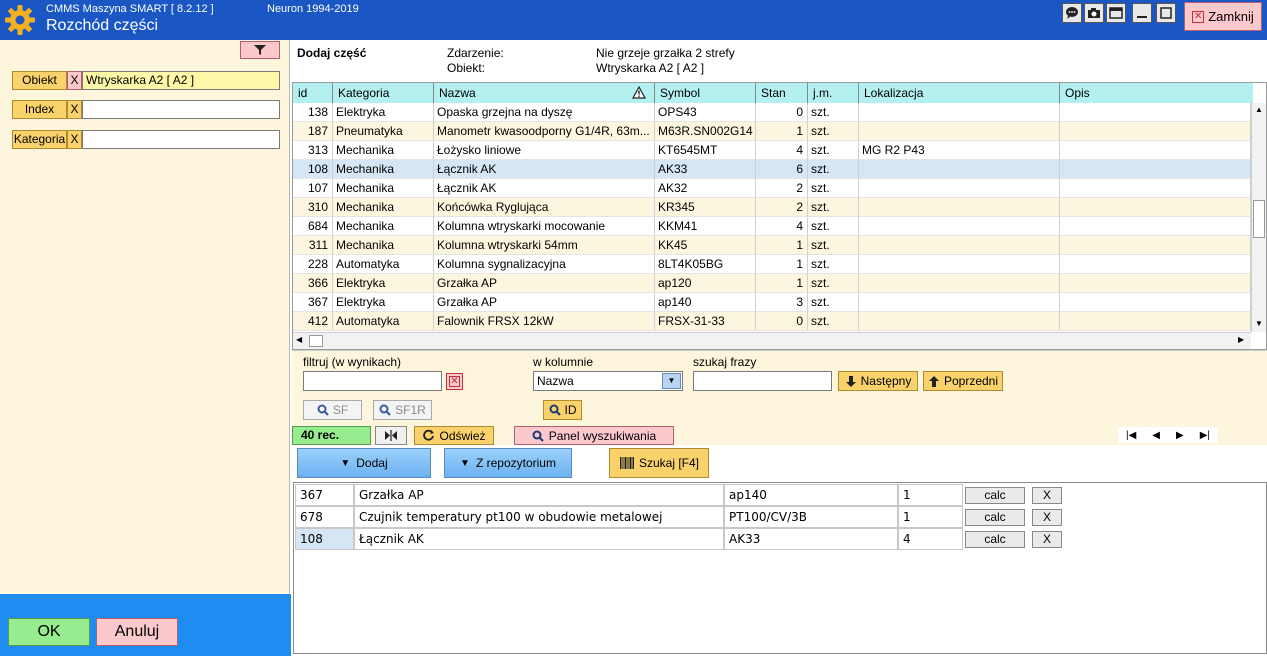 The height and width of the screenshot is (656, 1267). I want to click on search-panel-button: Panel wyszukiwania, so click(594, 435).